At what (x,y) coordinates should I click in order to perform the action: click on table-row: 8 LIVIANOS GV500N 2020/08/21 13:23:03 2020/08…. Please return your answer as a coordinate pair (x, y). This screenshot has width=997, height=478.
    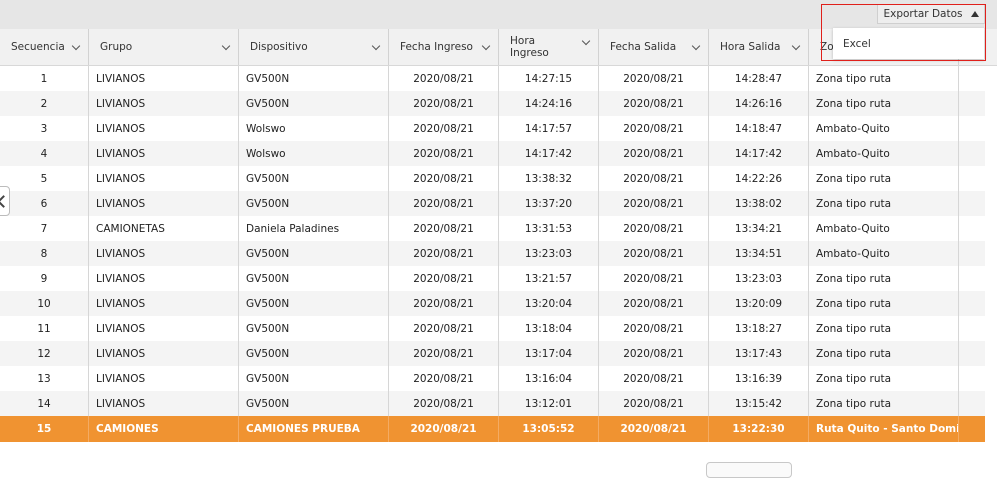
    Looking at the image, I should click on (492, 253).